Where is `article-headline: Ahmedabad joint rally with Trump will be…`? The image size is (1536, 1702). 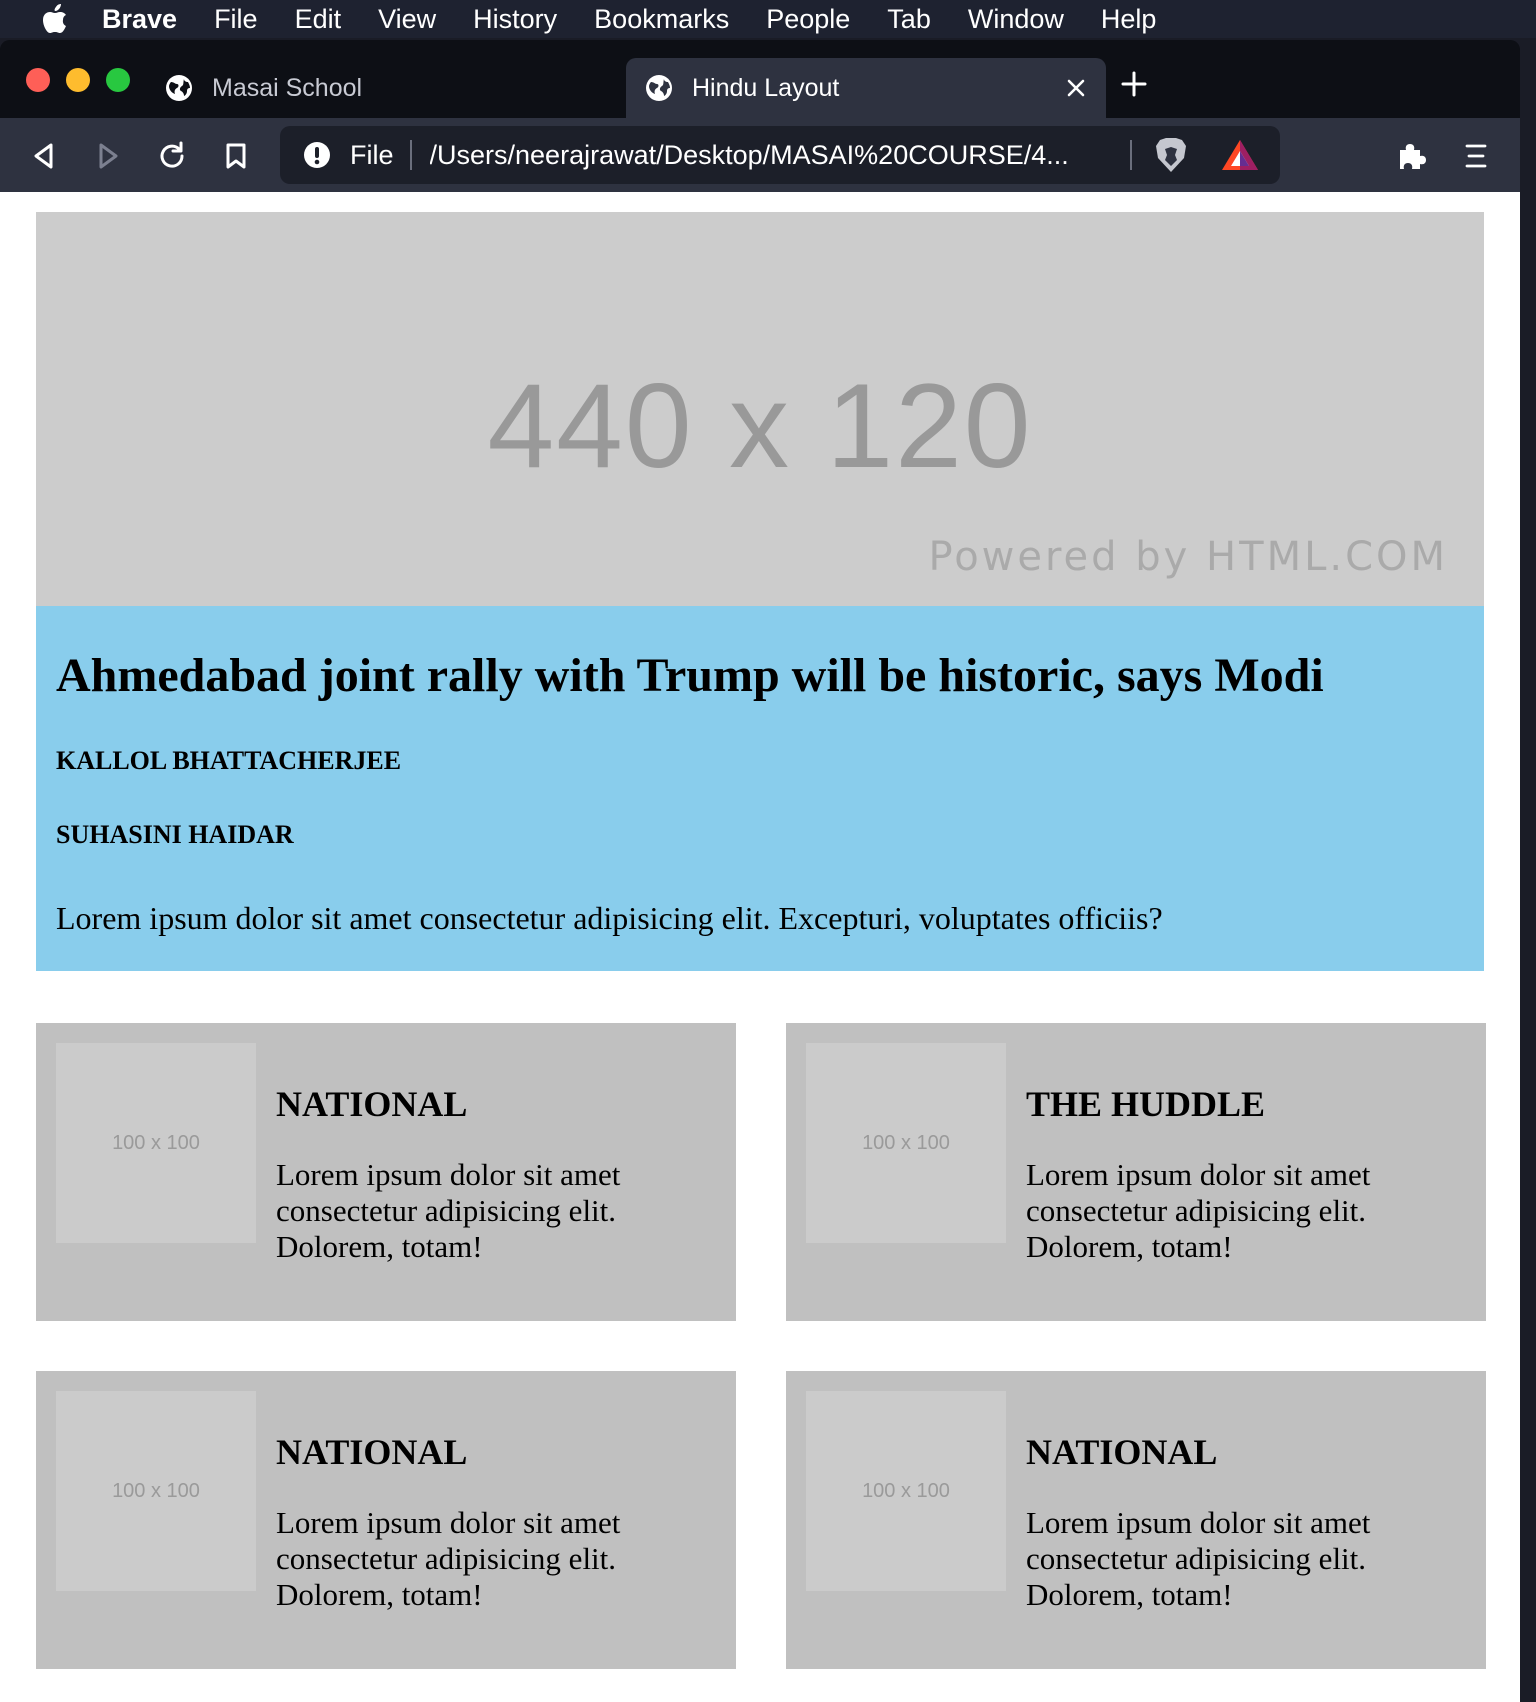
article-headline: Ahmedabad joint rally with Trump will be… is located at coordinates (690, 675).